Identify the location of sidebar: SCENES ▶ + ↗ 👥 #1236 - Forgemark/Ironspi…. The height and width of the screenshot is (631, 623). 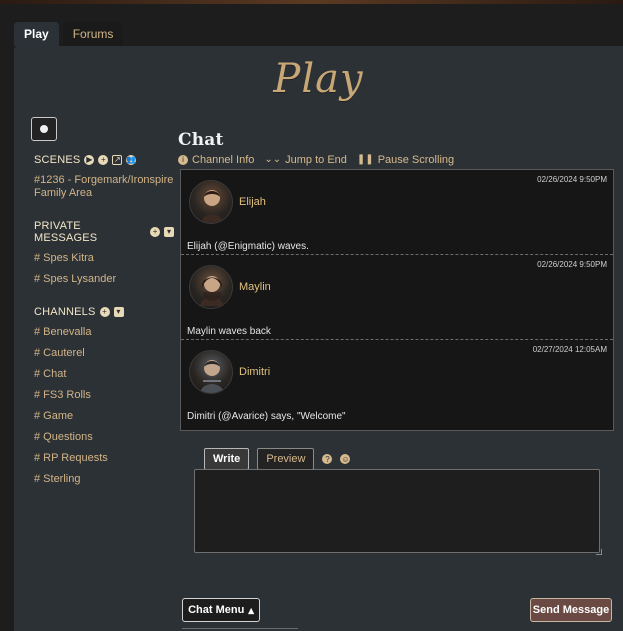
(104, 324).